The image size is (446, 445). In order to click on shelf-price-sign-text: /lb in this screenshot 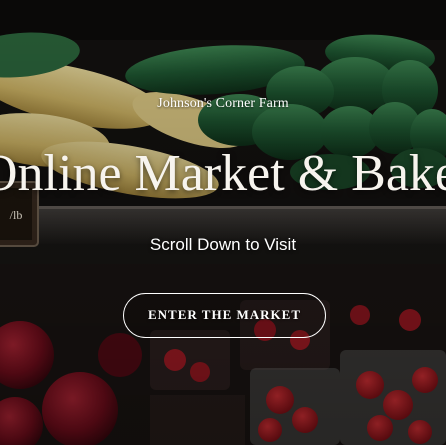, I will do `click(16, 215)`.